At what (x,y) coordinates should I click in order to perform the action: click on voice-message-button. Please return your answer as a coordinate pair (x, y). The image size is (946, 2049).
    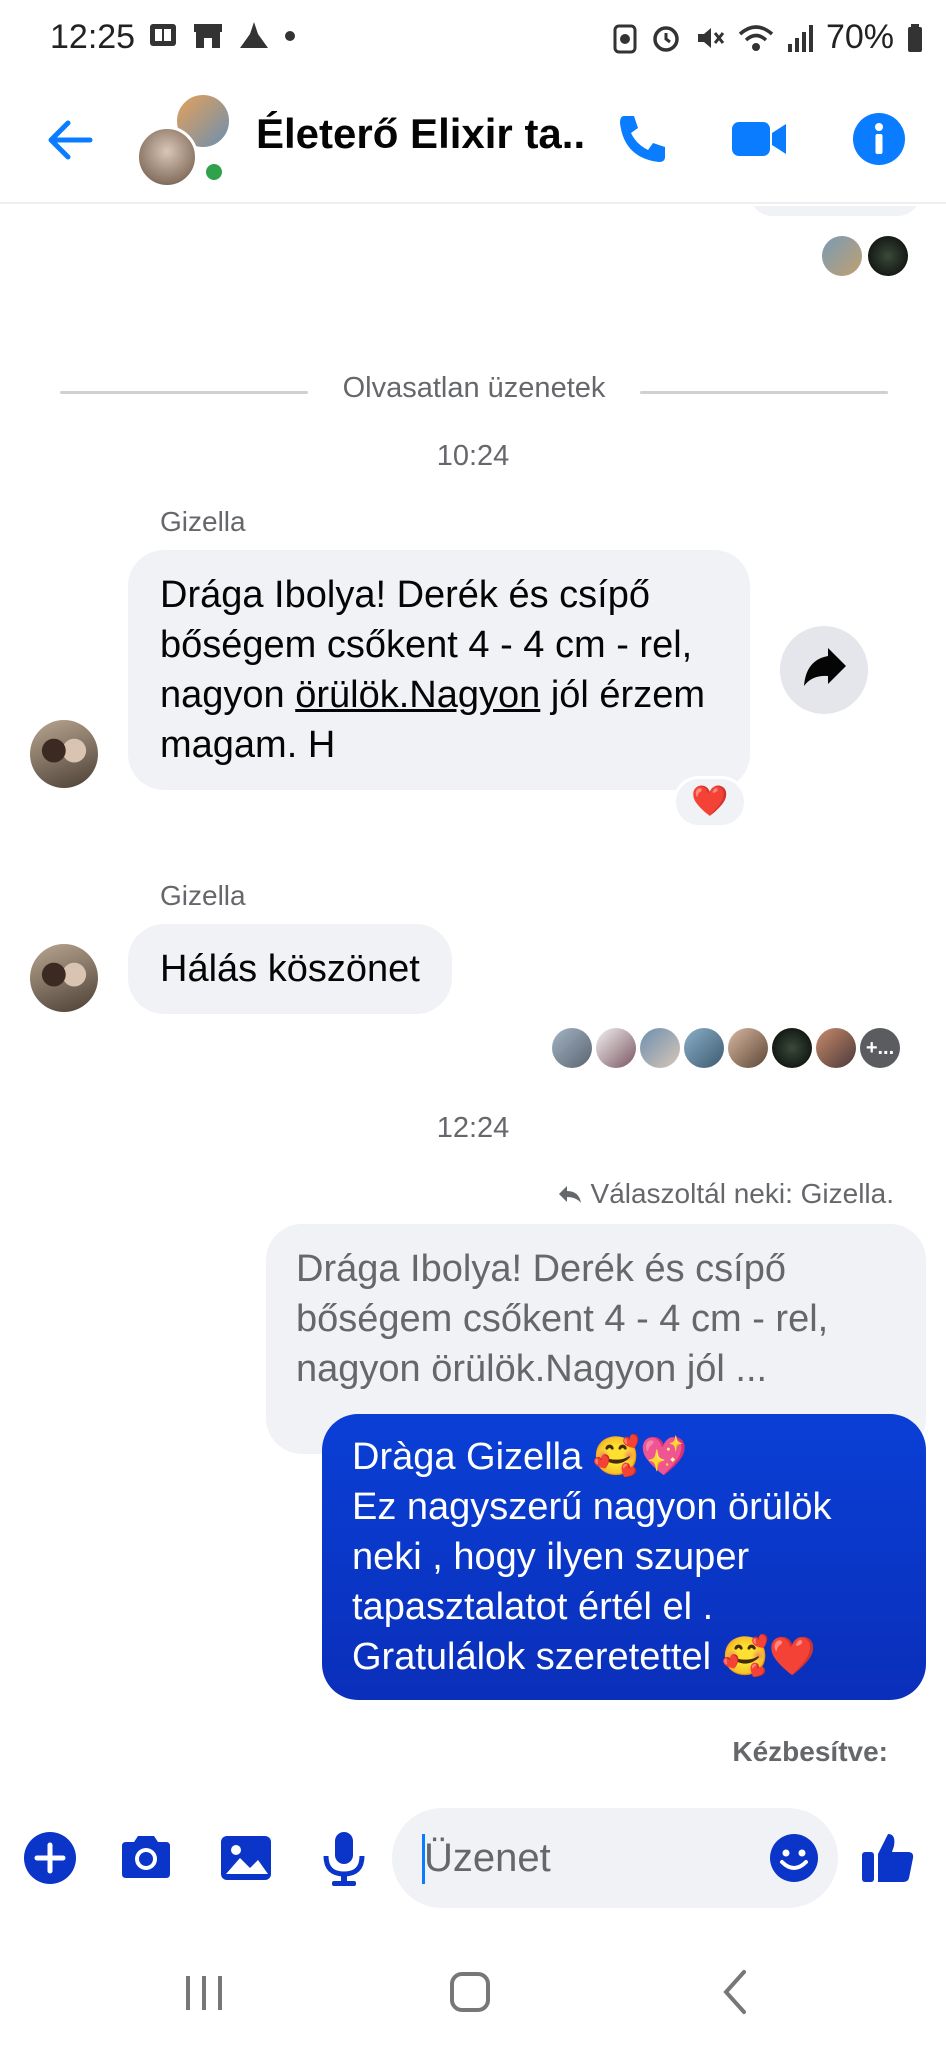
    Looking at the image, I should click on (344, 1858).